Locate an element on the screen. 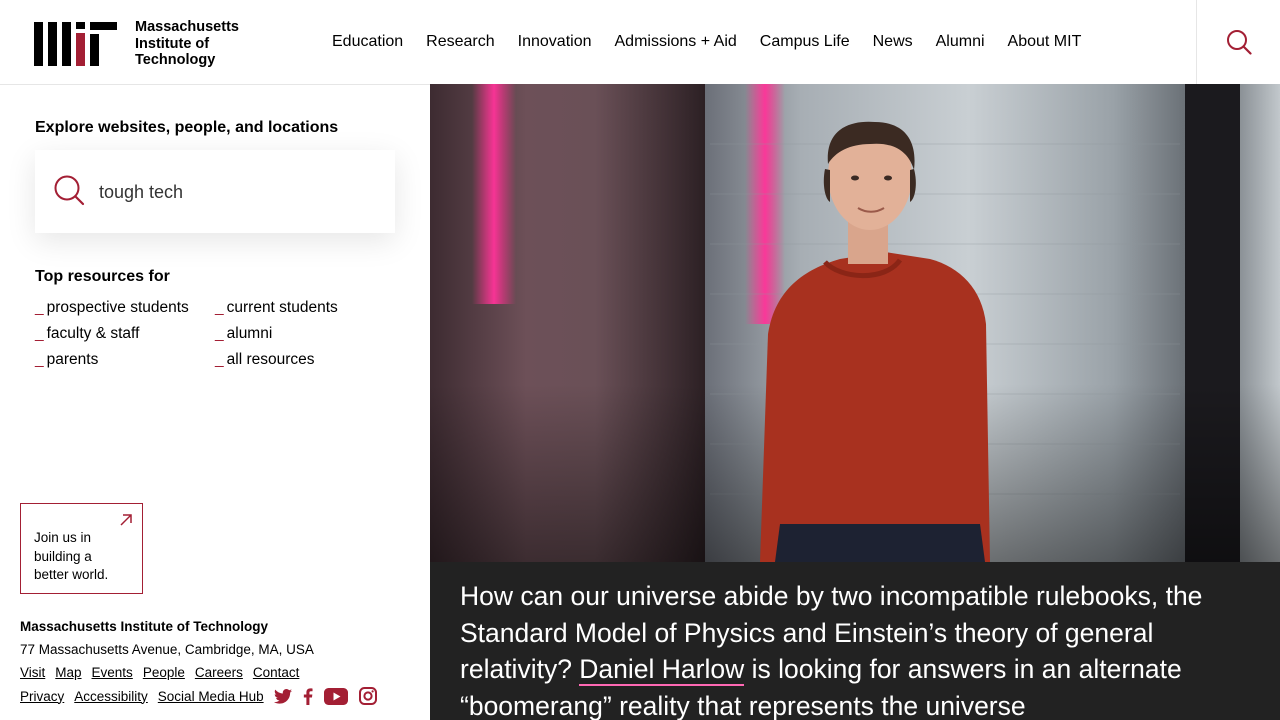 The width and height of the screenshot is (1280, 720). resource-current-students: _ current students is located at coordinates (276, 308).